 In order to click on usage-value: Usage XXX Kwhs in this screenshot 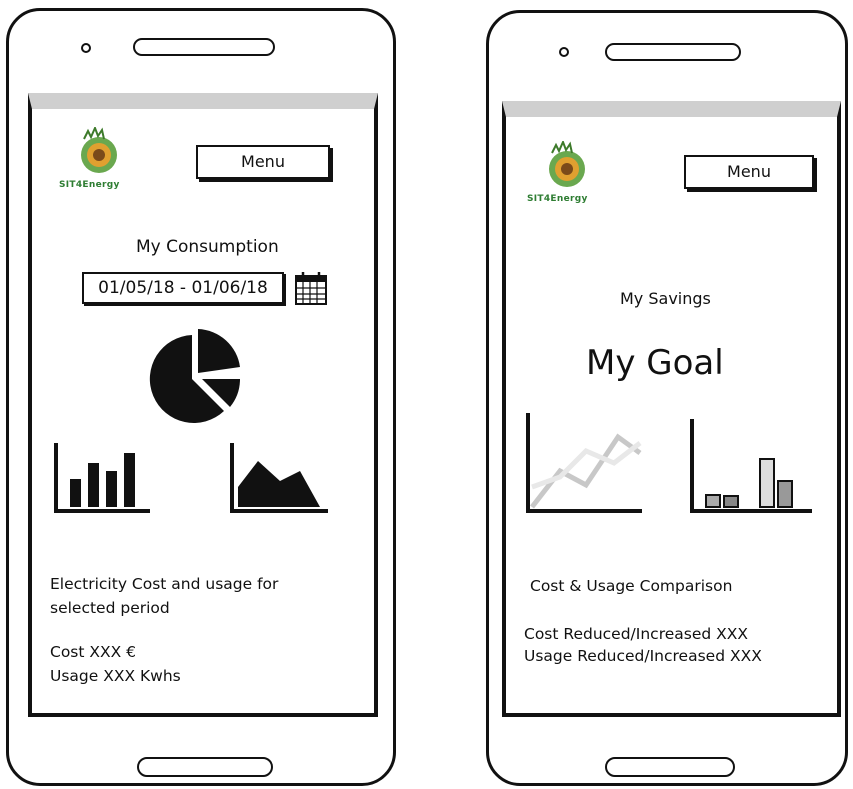, I will do `click(115, 676)`.